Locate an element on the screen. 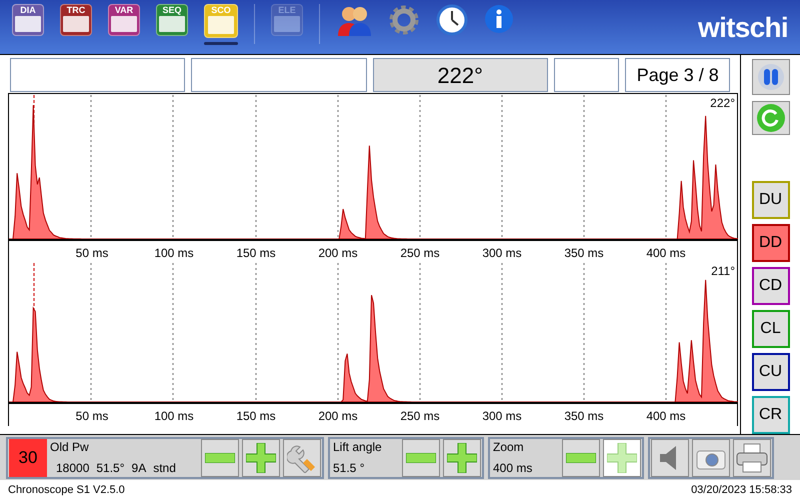  mode-button: CD is located at coordinates (771, 286).